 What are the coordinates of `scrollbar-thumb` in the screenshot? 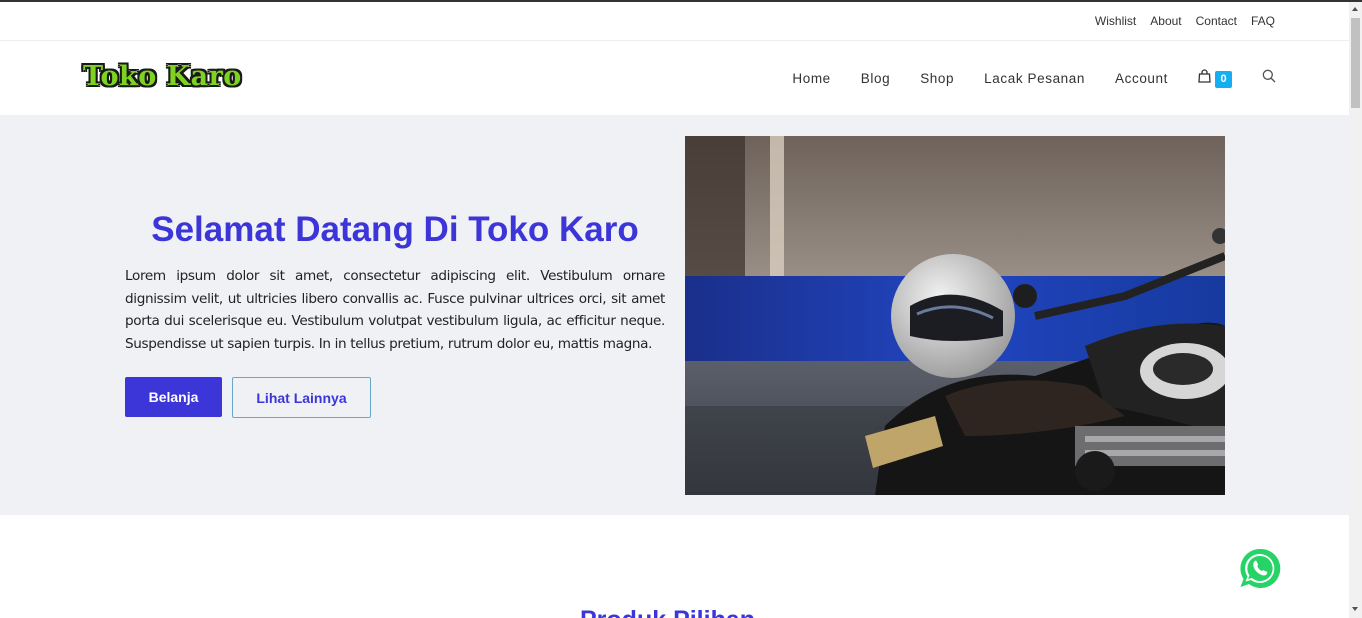 It's located at (1355, 63).